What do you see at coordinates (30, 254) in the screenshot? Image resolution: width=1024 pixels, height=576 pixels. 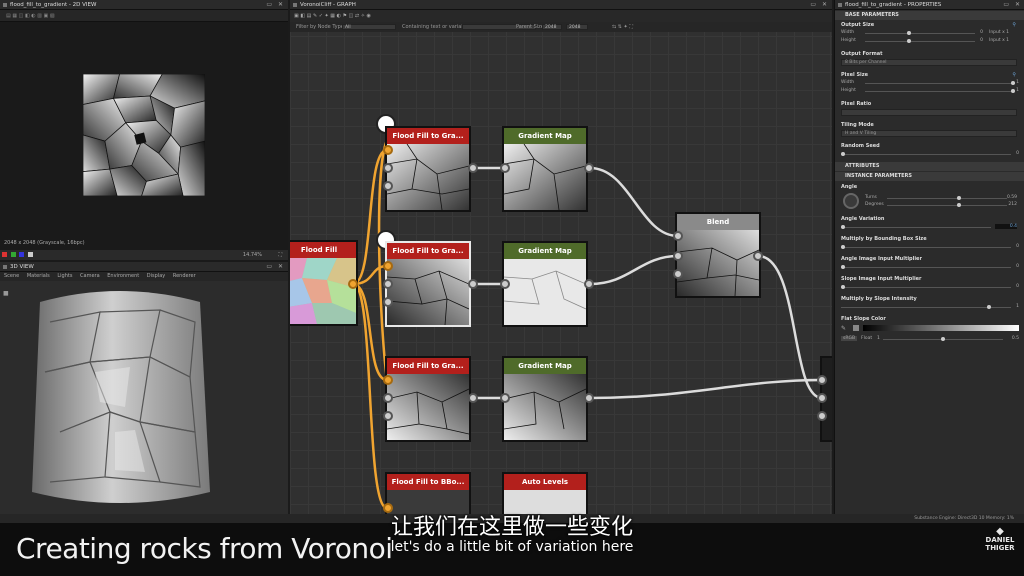 I see `channel-alpha-icon` at bounding box center [30, 254].